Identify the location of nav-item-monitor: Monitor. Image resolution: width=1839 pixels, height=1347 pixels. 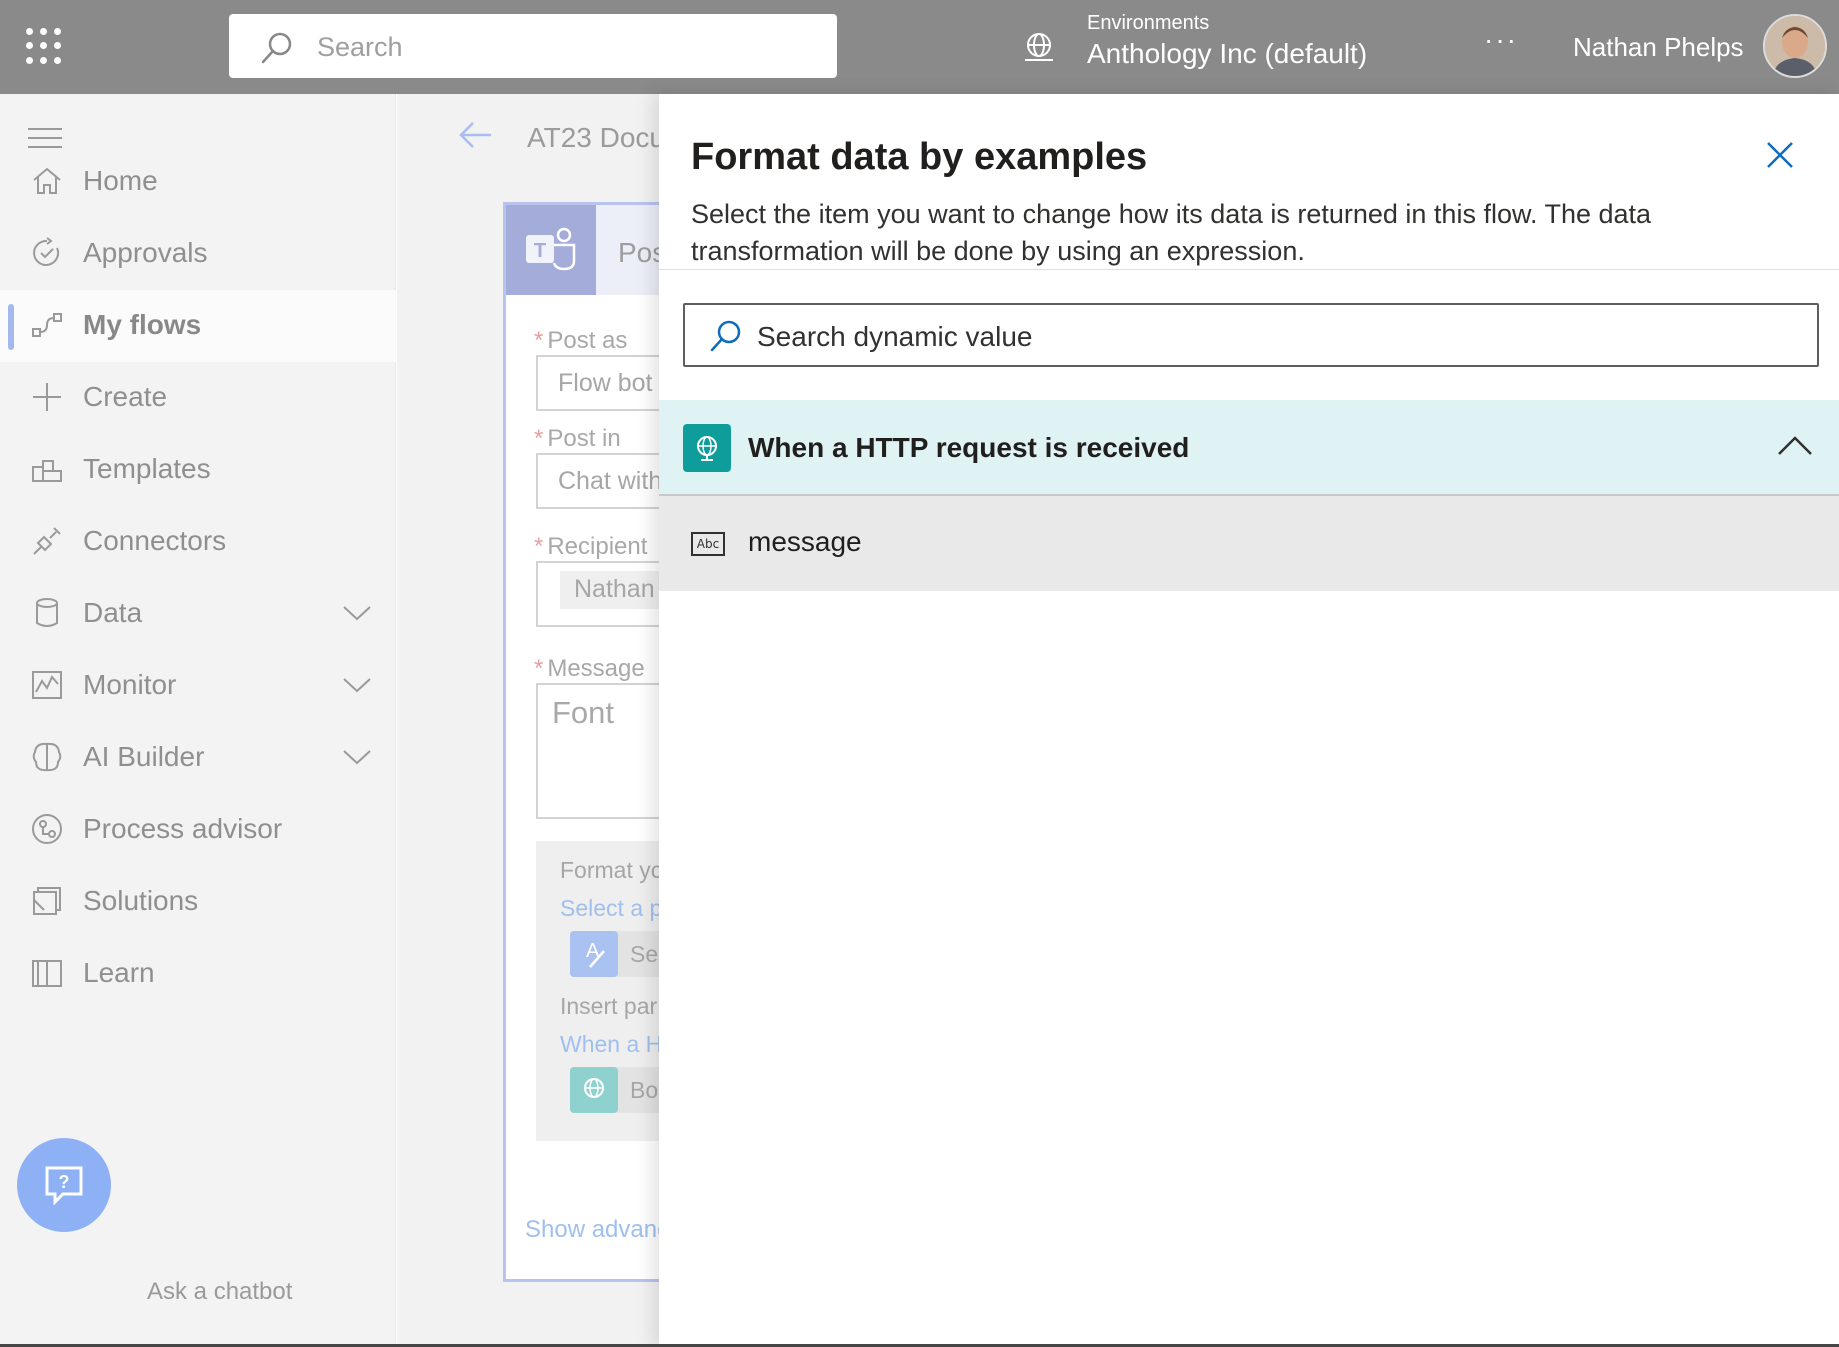
(198, 686).